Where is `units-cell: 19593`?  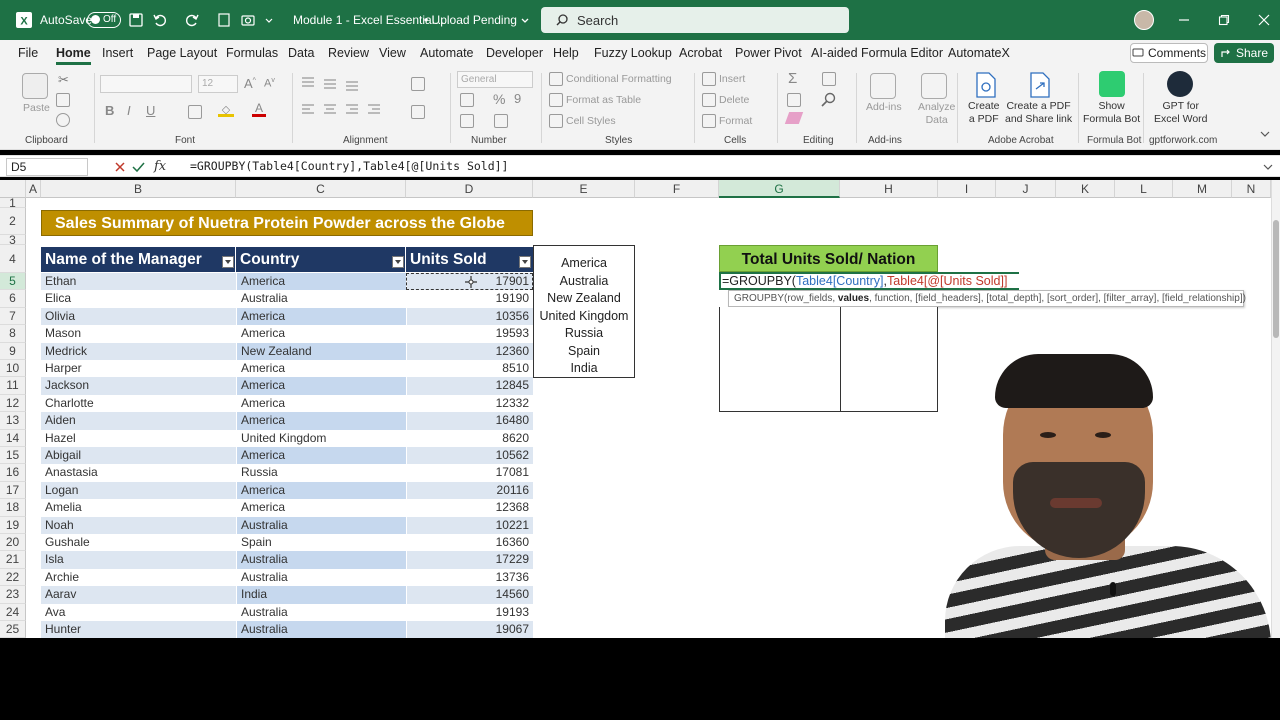
units-cell: 19593 is located at coordinates (469, 334).